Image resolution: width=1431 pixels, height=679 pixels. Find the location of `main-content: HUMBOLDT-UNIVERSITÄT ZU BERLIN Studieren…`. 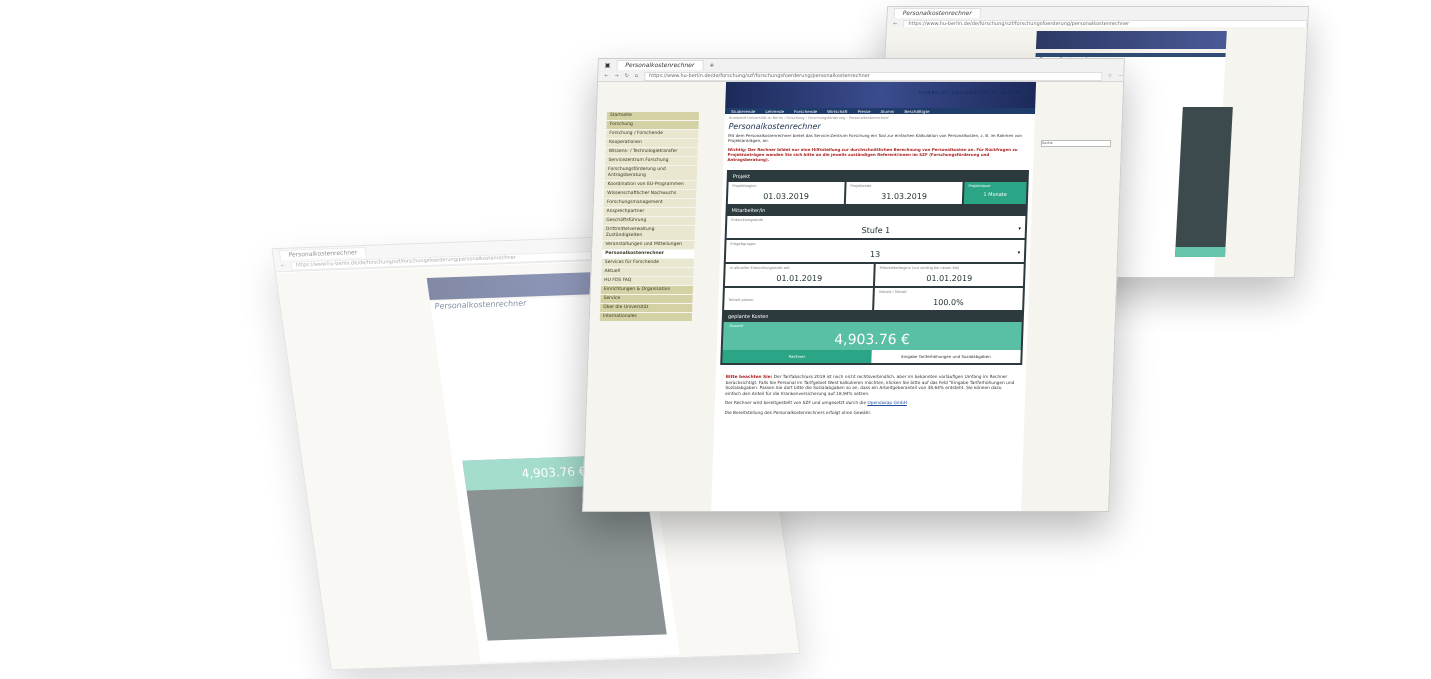

main-content: HUMBOLDT-UNIVERSITÄT ZU BERLIN Studieren… is located at coordinates (873, 297).